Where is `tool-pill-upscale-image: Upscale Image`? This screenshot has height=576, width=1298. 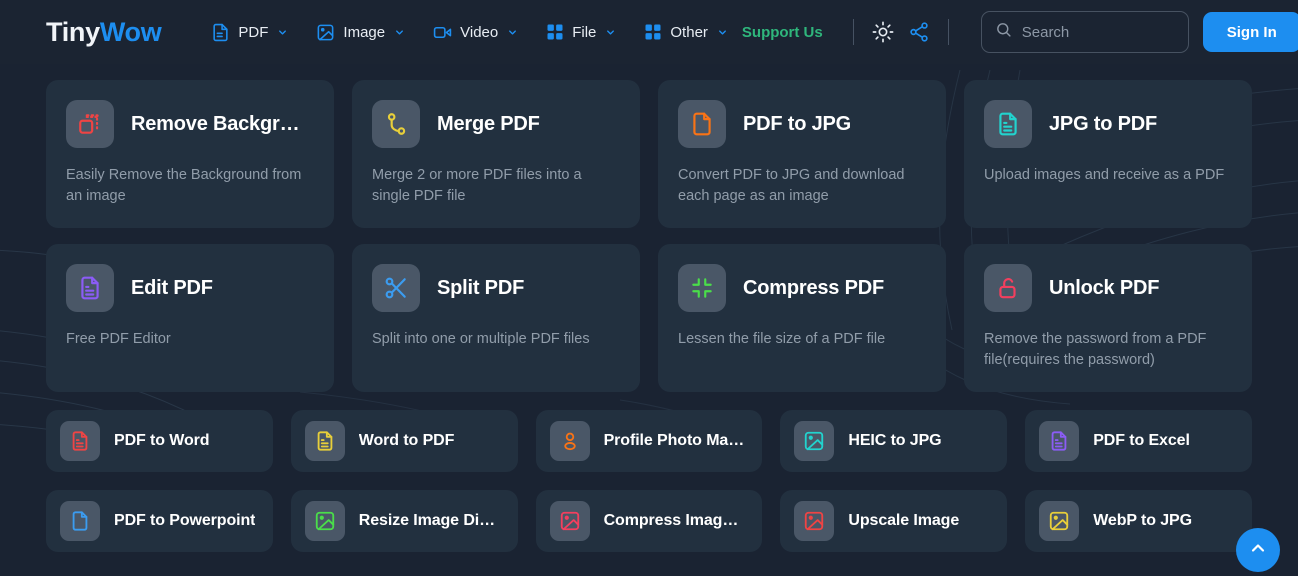 tool-pill-upscale-image: Upscale Image is located at coordinates (894, 521).